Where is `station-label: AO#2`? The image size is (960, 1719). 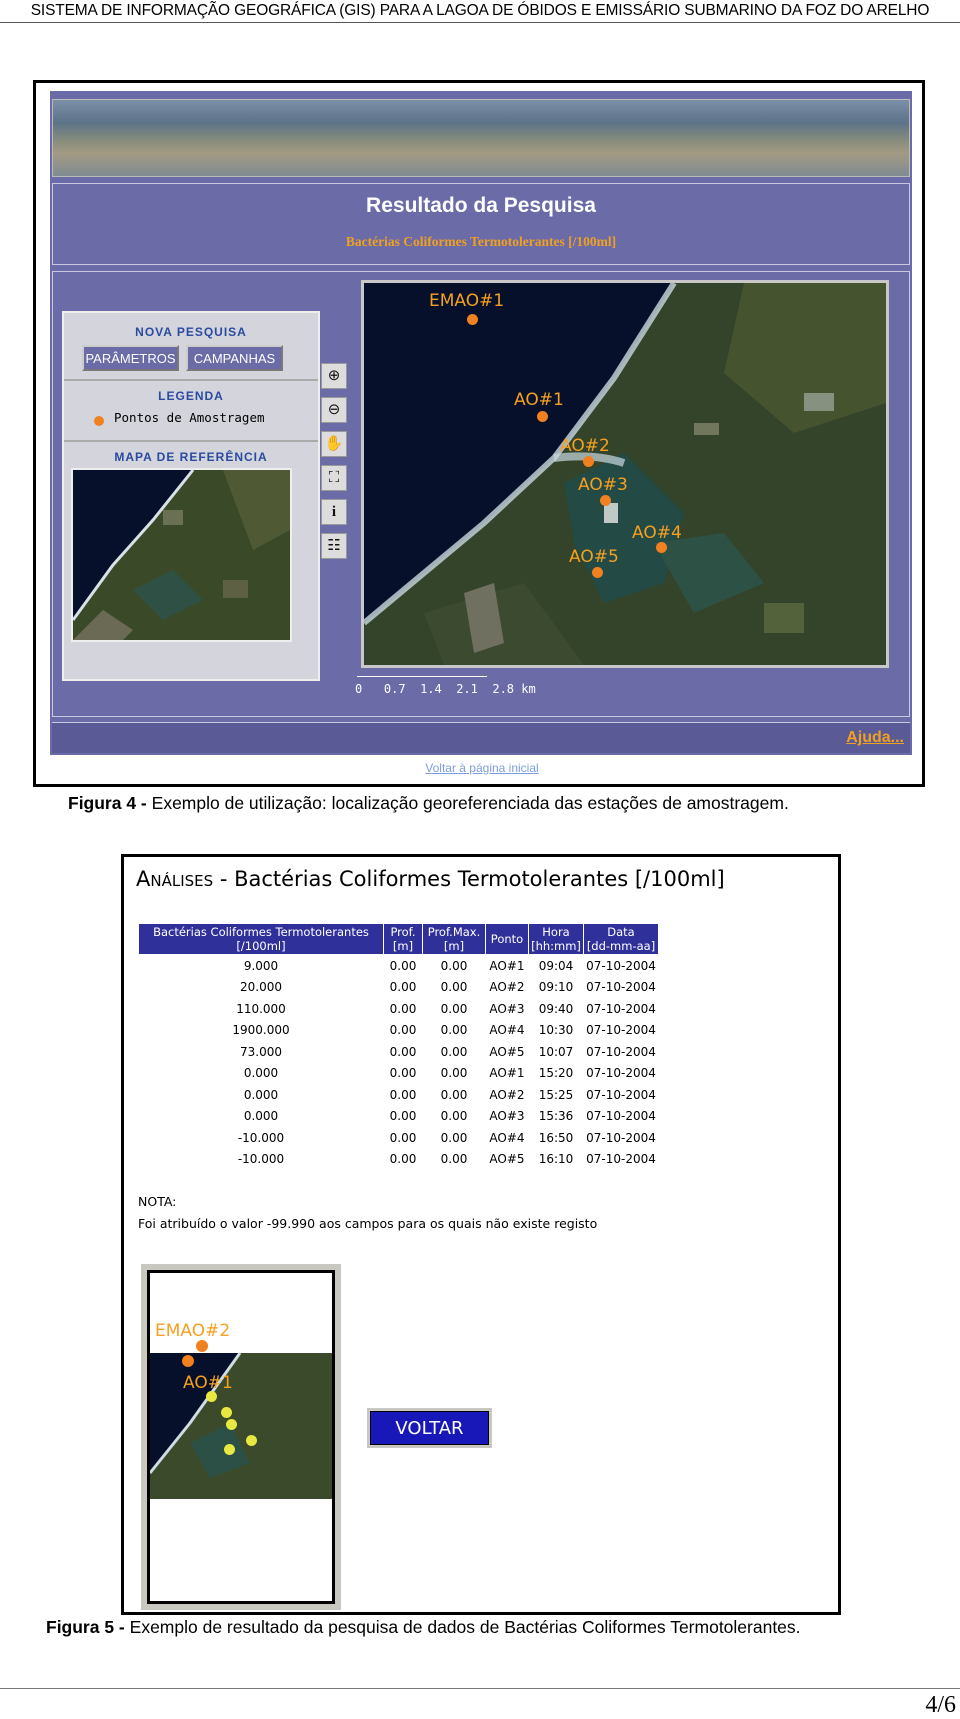 station-label: AO#2 is located at coordinates (585, 446).